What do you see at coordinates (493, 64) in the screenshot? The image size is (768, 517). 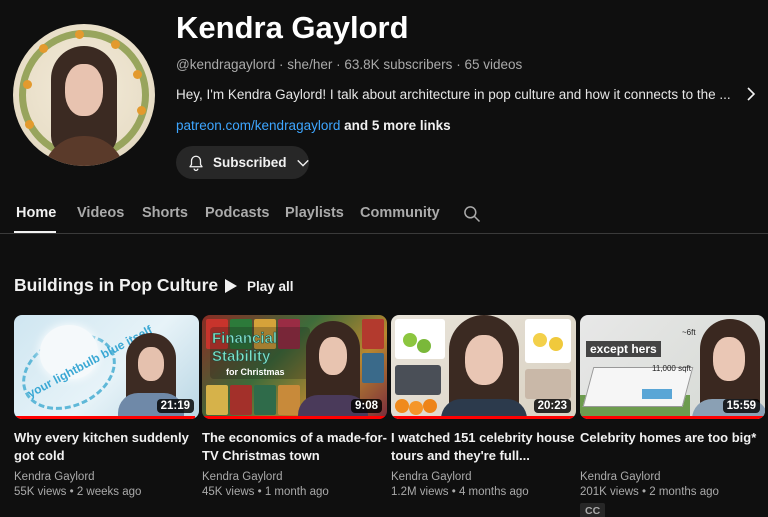 I see `video-count: 65 videos` at bounding box center [493, 64].